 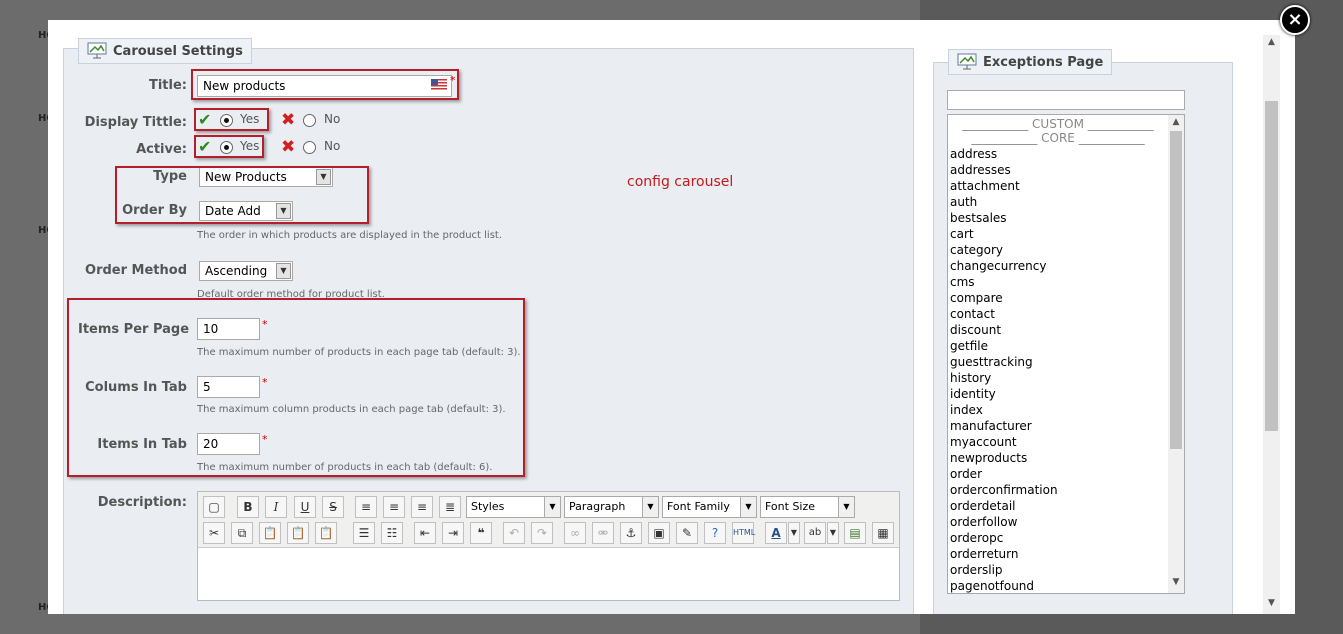 What do you see at coordinates (970, 378) in the screenshot?
I see `list-item: history` at bounding box center [970, 378].